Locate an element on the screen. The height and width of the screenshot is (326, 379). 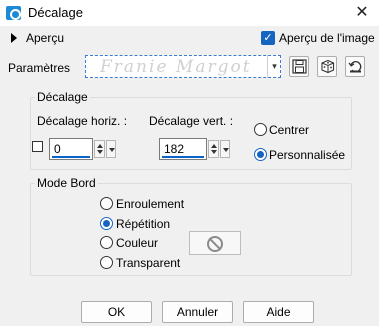
offset-group-title: Décalage is located at coordinates (62, 97).